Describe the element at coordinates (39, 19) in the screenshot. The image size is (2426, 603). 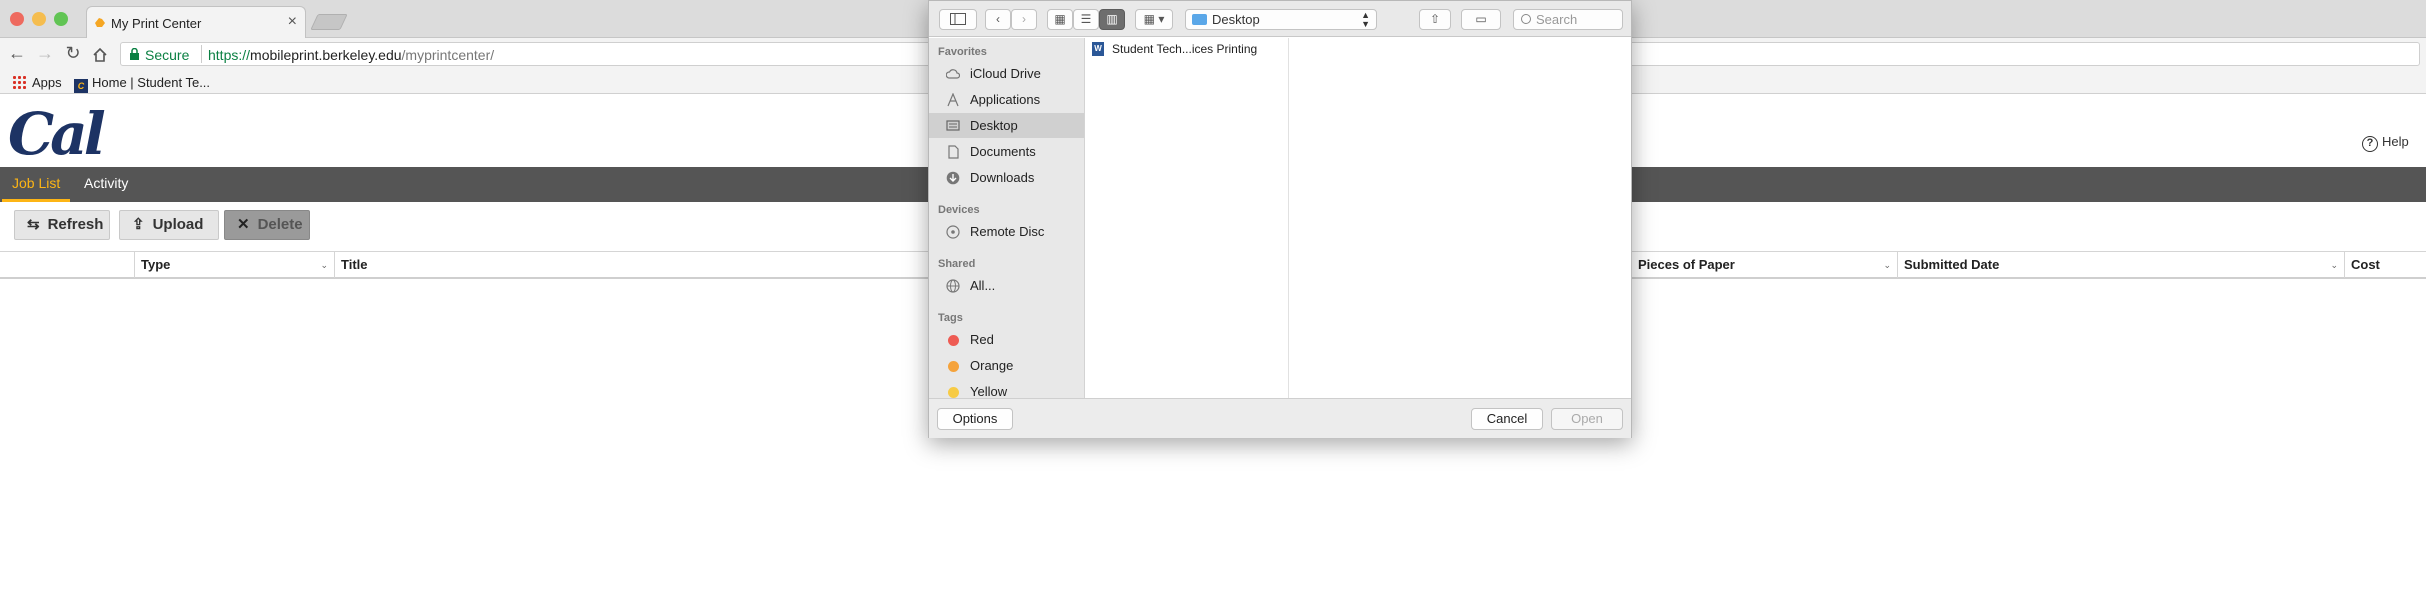
I see `minimize-window-button` at that location.